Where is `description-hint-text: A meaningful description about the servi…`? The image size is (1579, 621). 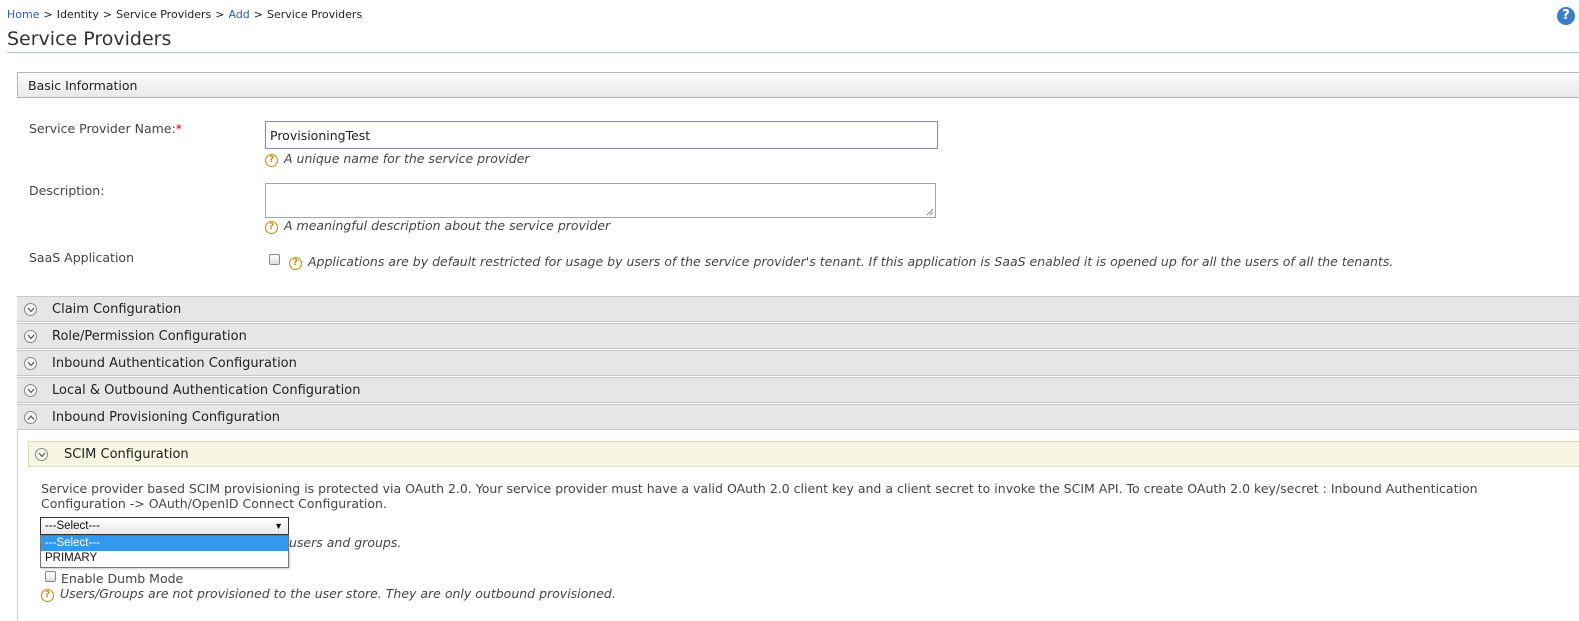
description-hint-text: A meaningful description about the servi… is located at coordinates (447, 225).